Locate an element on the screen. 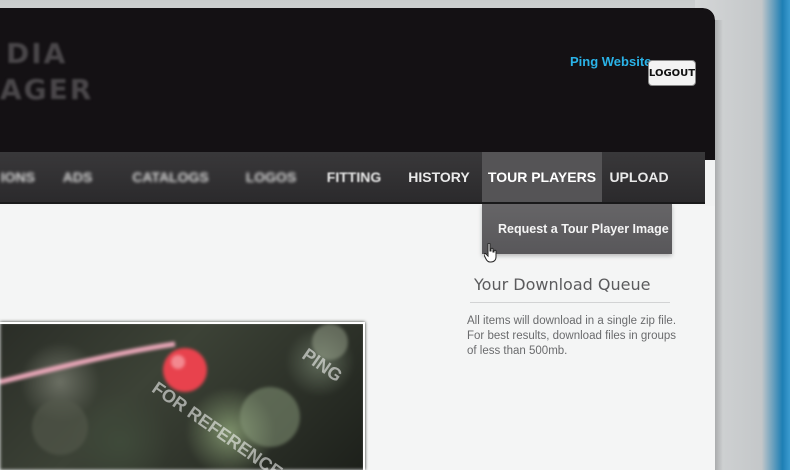 This screenshot has width=790, height=470. nav-item-tour-players: TOUR PLAYERS is located at coordinates (542, 177).